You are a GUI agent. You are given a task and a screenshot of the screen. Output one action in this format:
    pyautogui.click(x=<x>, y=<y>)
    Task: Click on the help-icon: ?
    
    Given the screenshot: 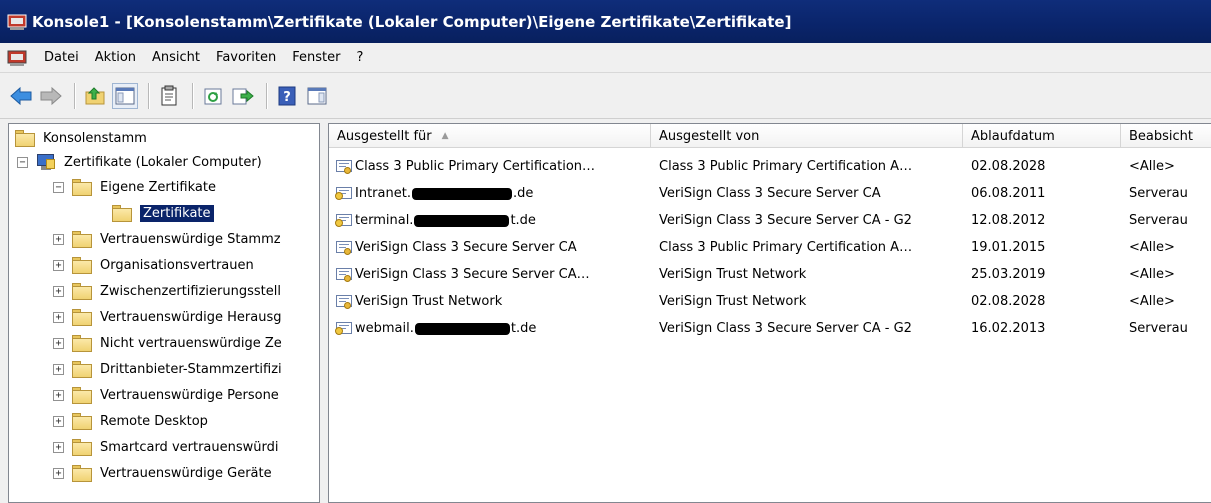 What is the action you would take?
    pyautogui.click(x=287, y=96)
    